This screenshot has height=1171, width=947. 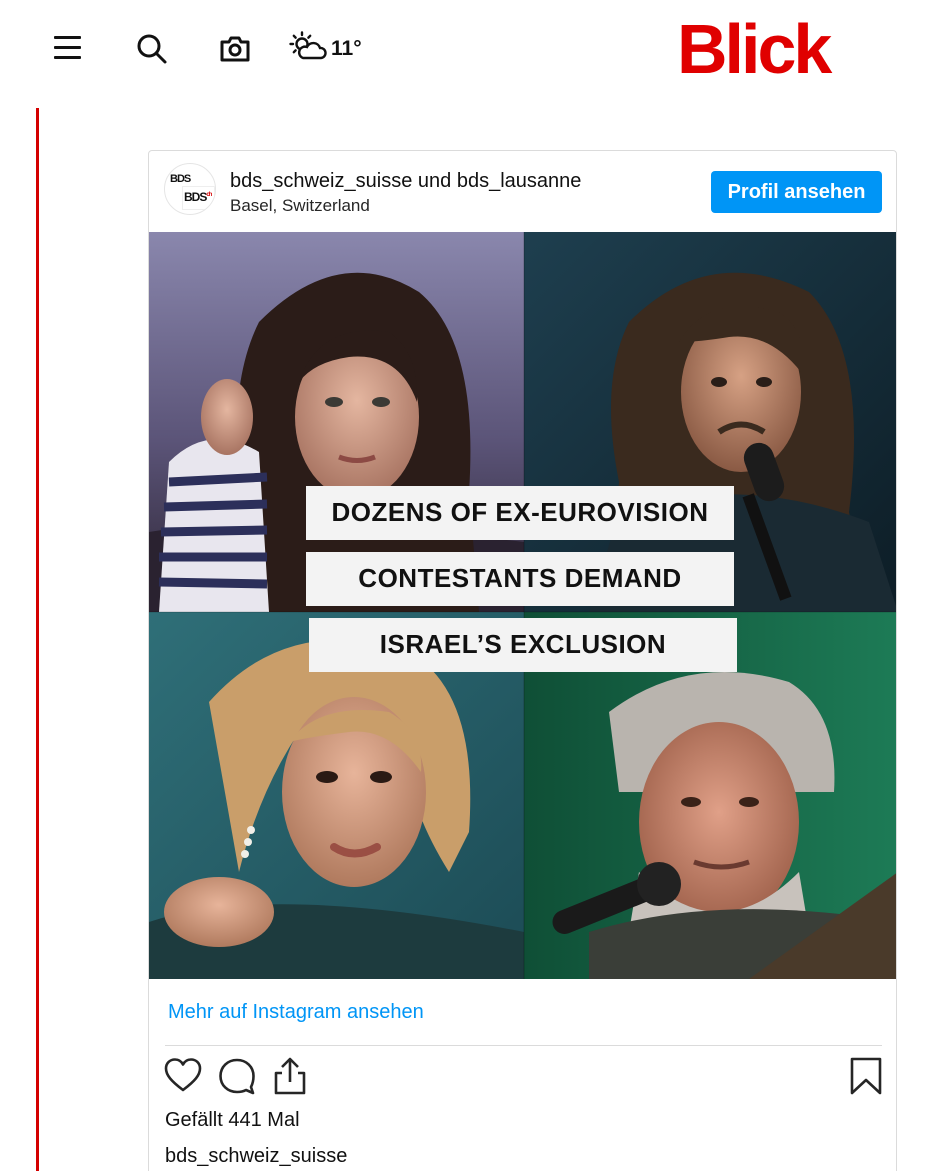 I want to click on search-icon, so click(x=152, y=49).